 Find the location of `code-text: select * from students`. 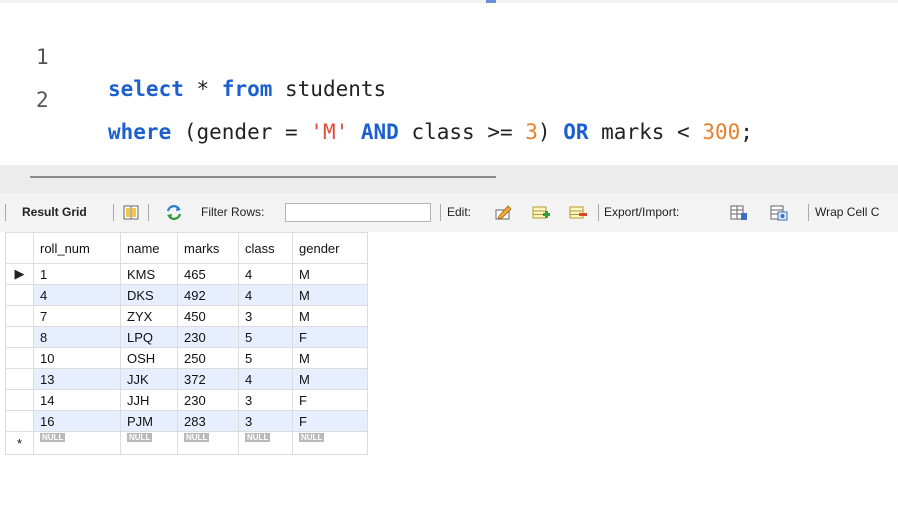

code-text: select * from students is located at coordinates (247, 89).